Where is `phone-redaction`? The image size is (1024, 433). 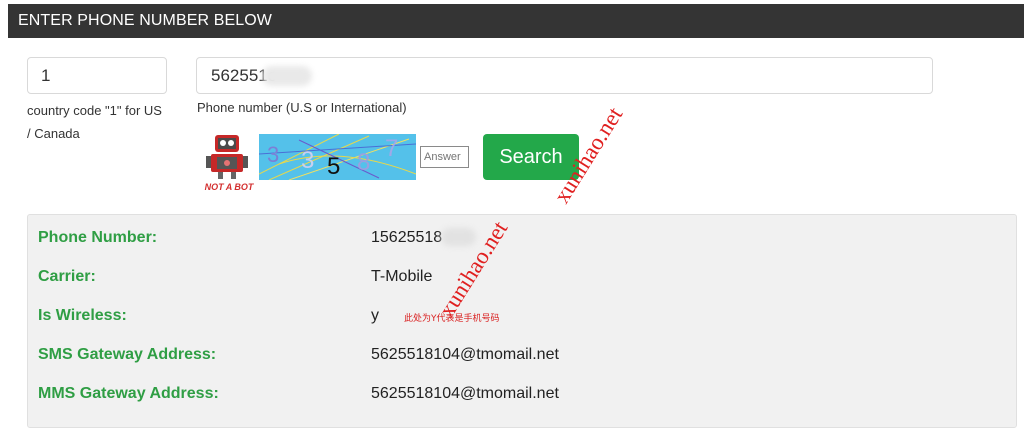 phone-redaction is located at coordinates (287, 76).